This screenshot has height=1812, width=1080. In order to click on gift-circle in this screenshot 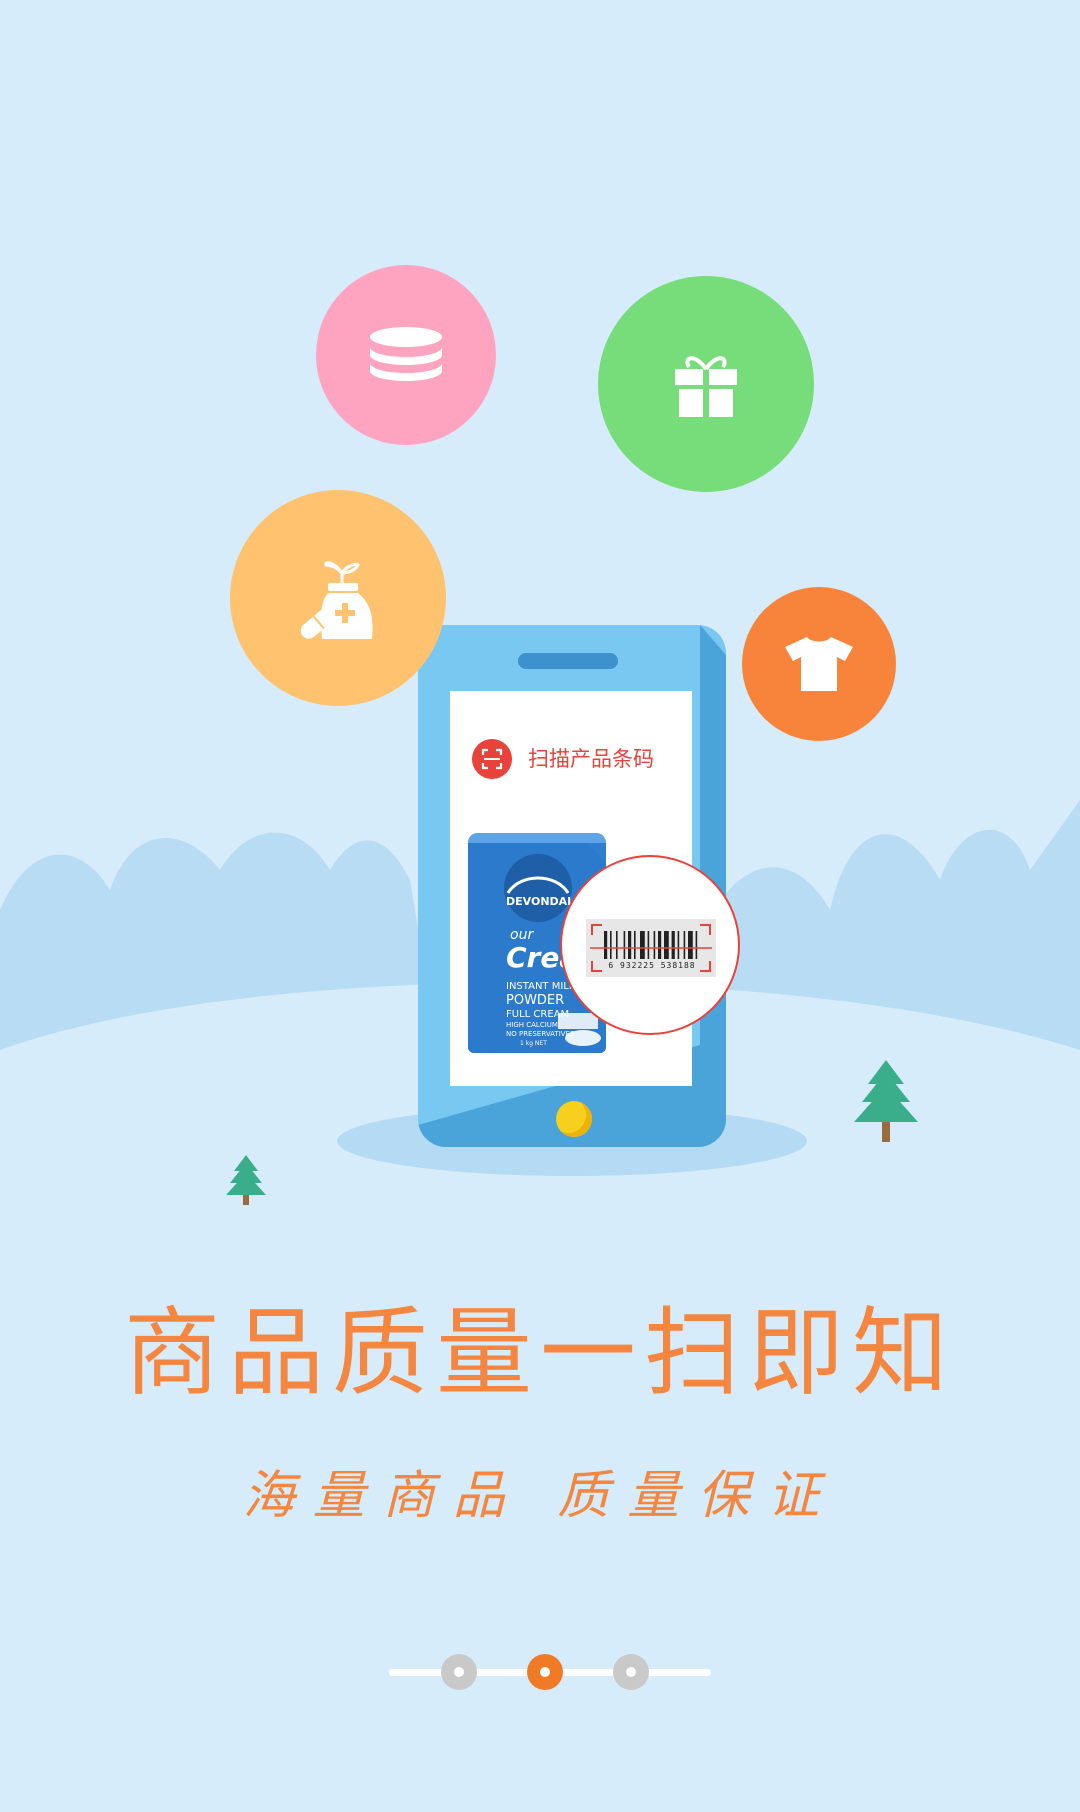, I will do `click(706, 384)`.